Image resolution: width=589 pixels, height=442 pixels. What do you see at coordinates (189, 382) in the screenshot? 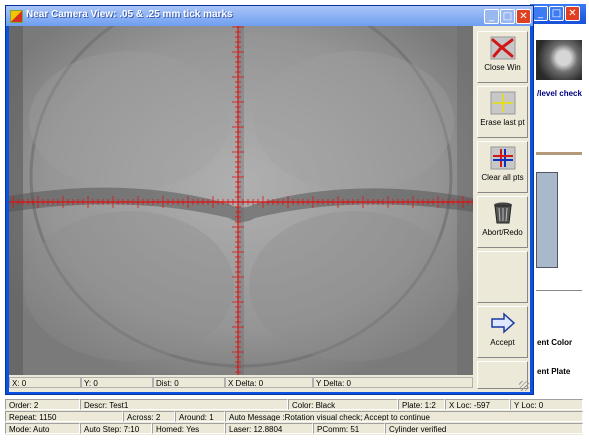
I see `dist-readout: Dist: 0` at bounding box center [189, 382].